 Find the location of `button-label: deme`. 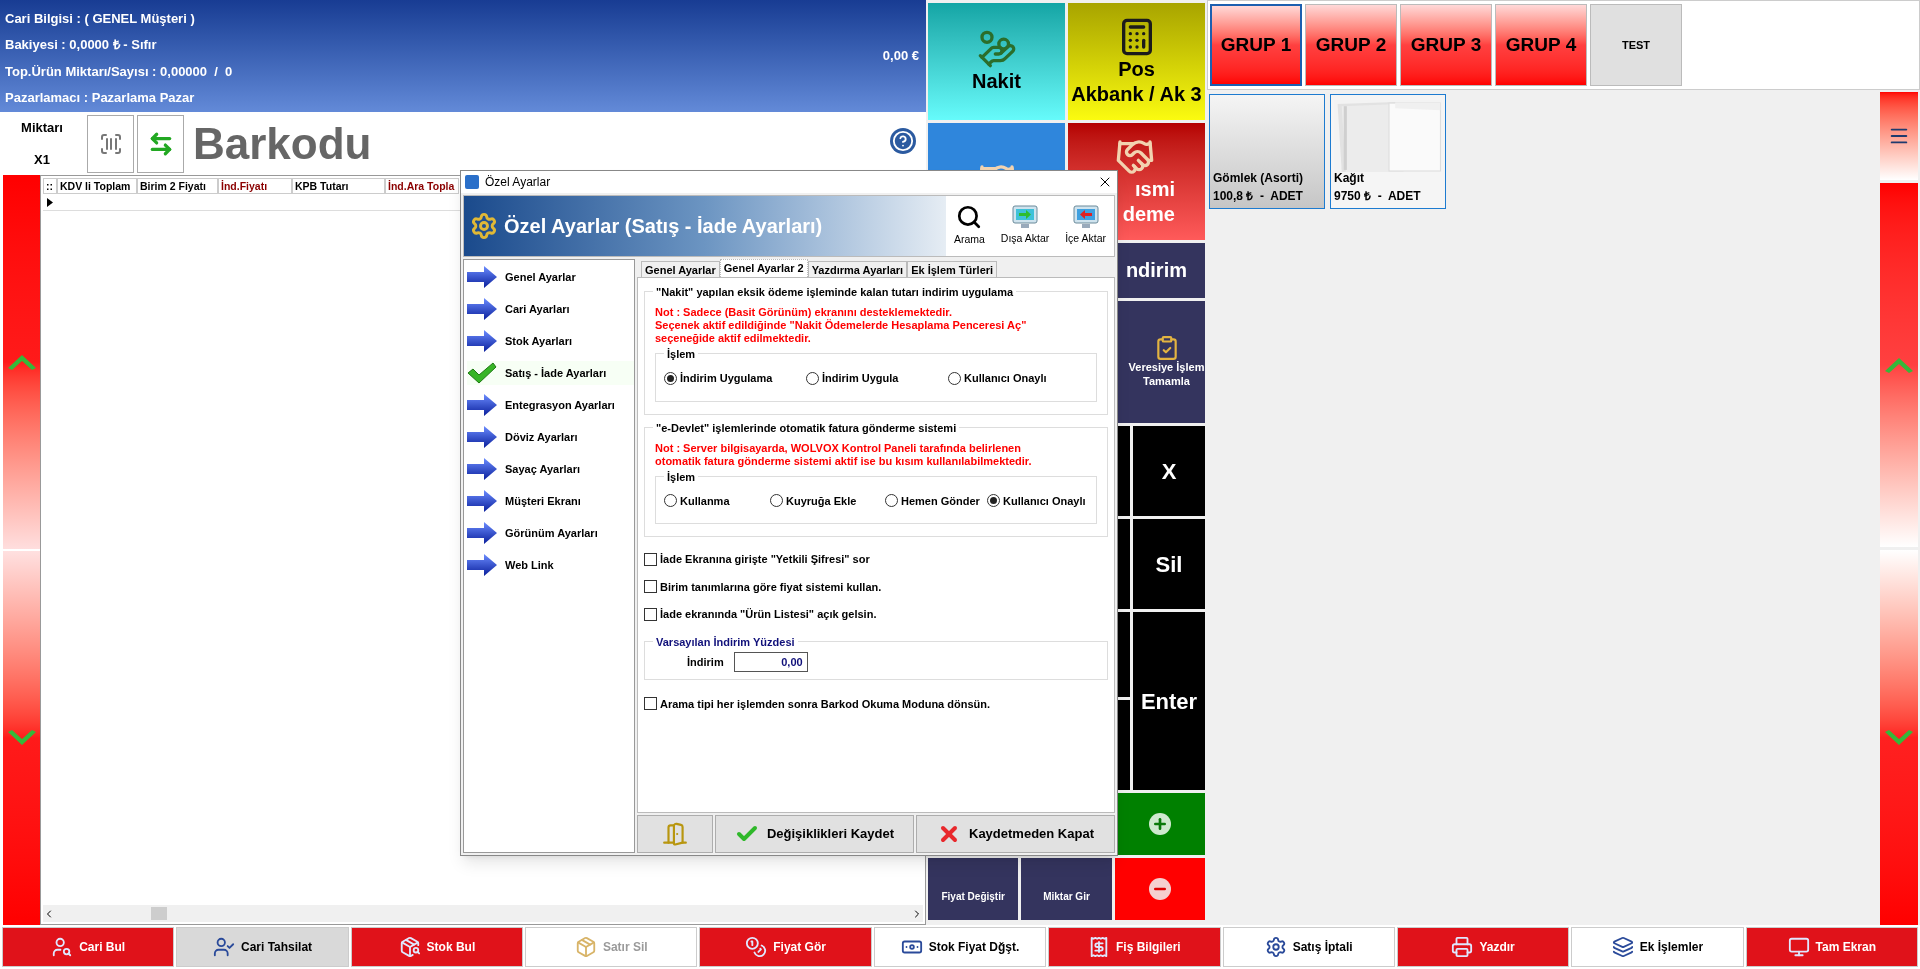

button-label: deme is located at coordinates (1148, 214).